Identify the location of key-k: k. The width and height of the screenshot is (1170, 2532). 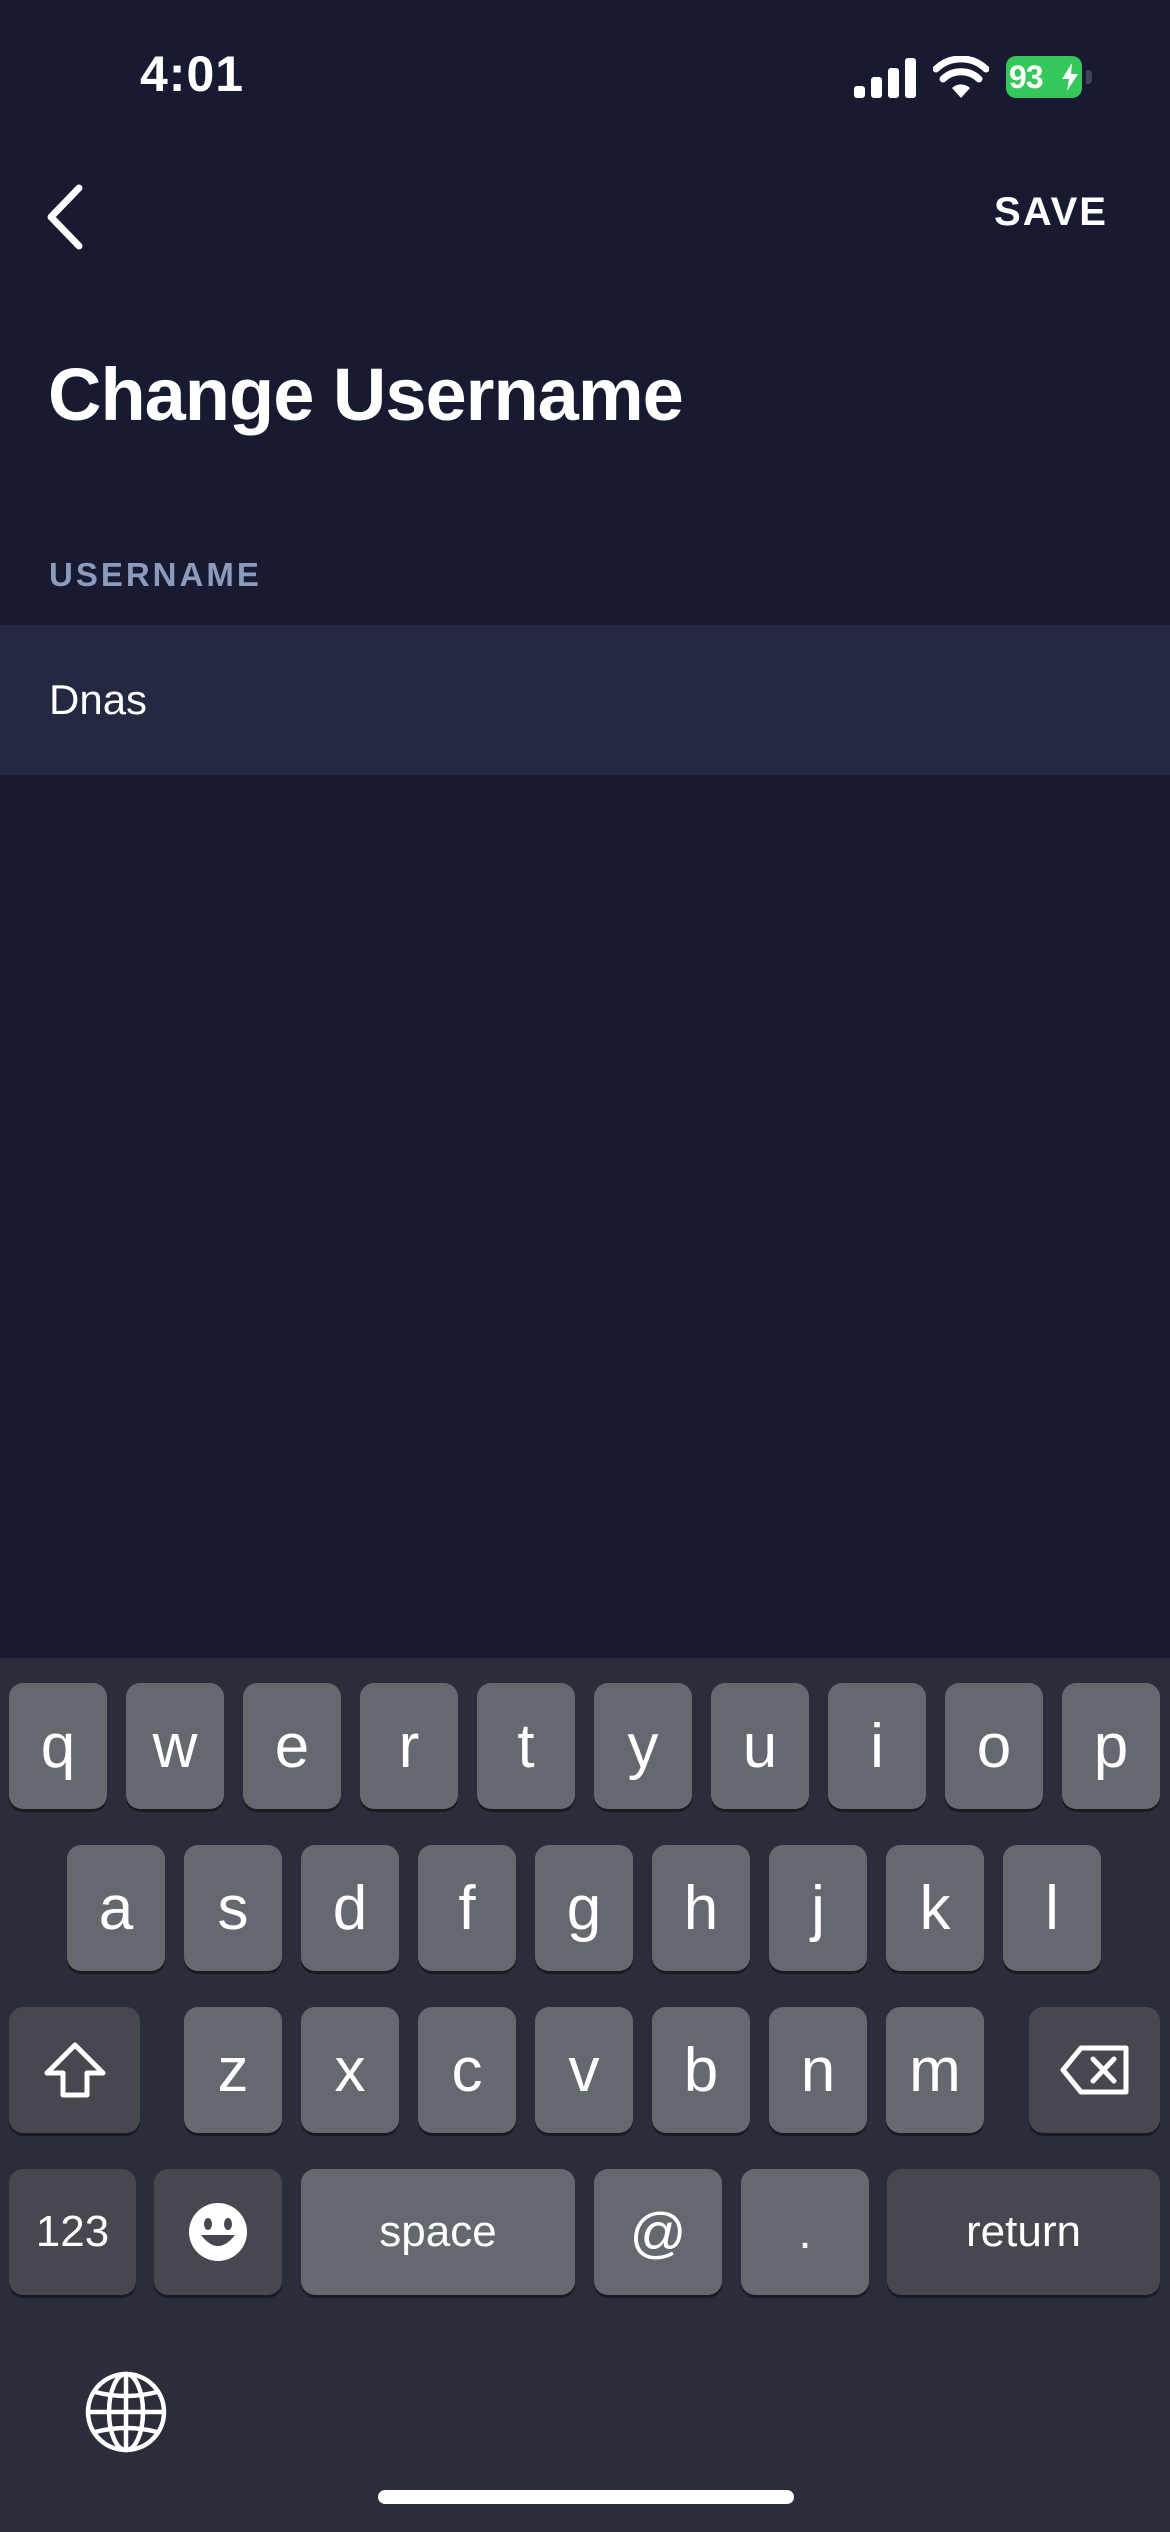
(935, 1908).